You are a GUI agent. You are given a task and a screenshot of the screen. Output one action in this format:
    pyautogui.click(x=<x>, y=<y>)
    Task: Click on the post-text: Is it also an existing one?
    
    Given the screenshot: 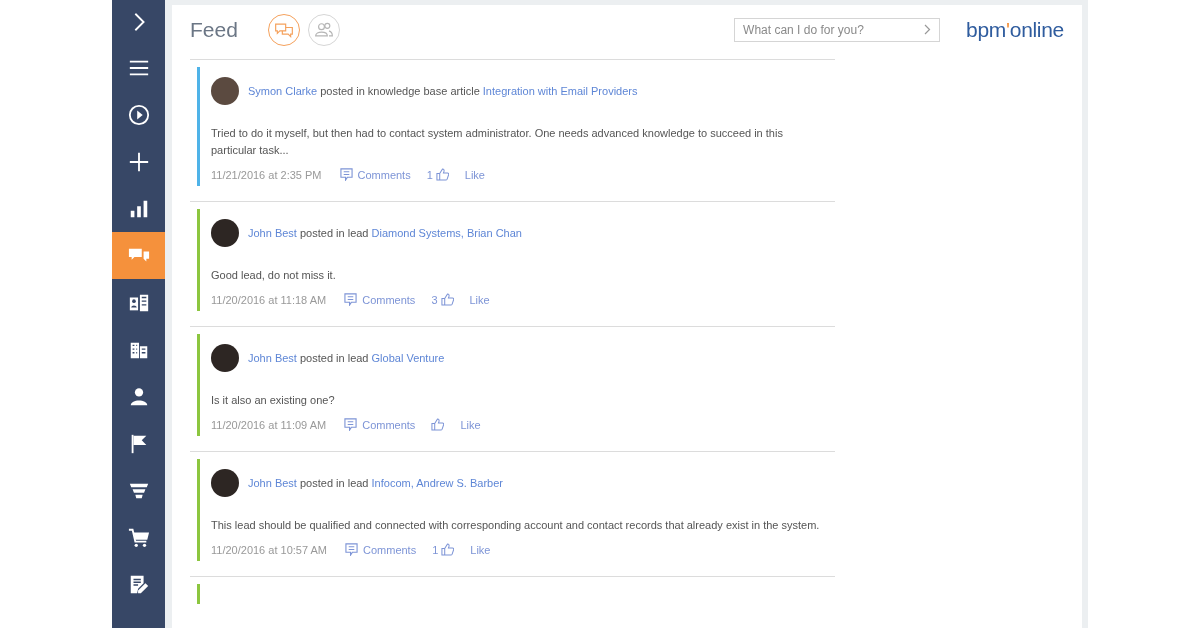 What is the action you would take?
    pyautogui.click(x=273, y=400)
    